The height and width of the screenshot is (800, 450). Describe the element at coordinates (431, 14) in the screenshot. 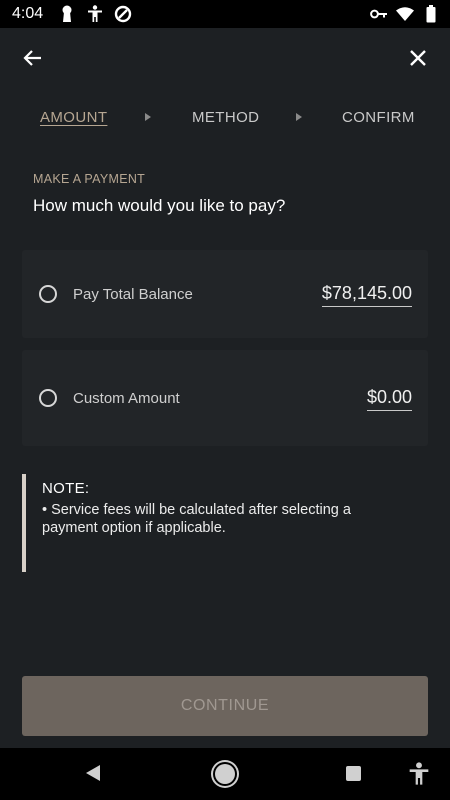

I see `battery-icon` at that location.